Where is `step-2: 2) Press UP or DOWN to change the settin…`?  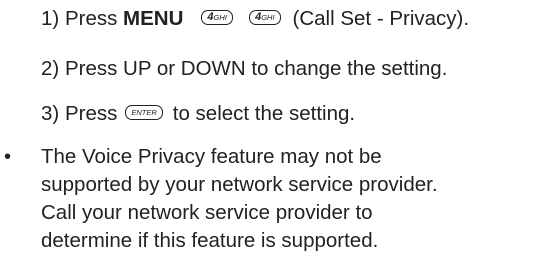
step-2: 2) Press UP or DOWN to change the settin… is located at coordinates (244, 69).